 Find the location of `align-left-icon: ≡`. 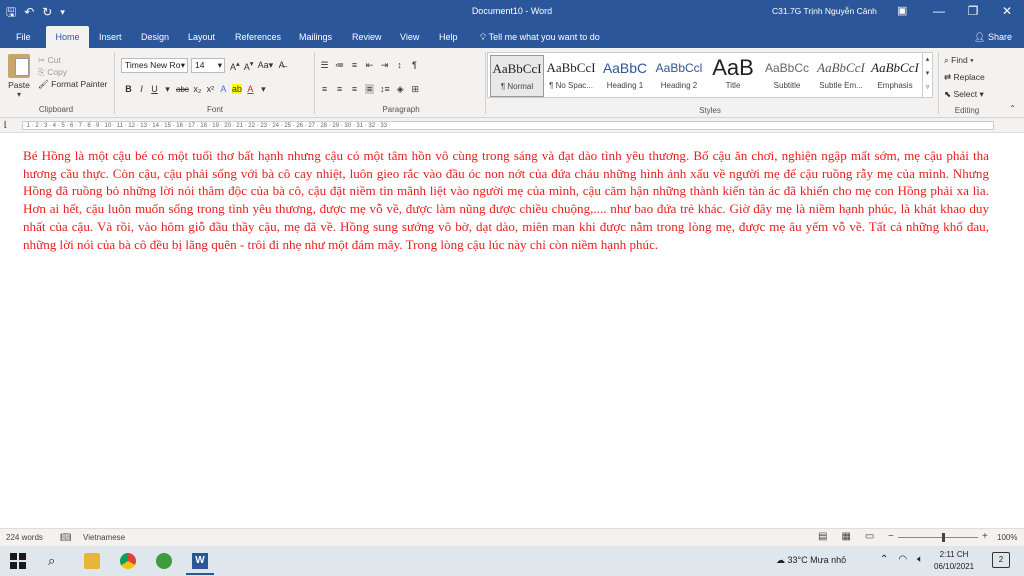

align-left-icon: ≡ is located at coordinates (324, 89).